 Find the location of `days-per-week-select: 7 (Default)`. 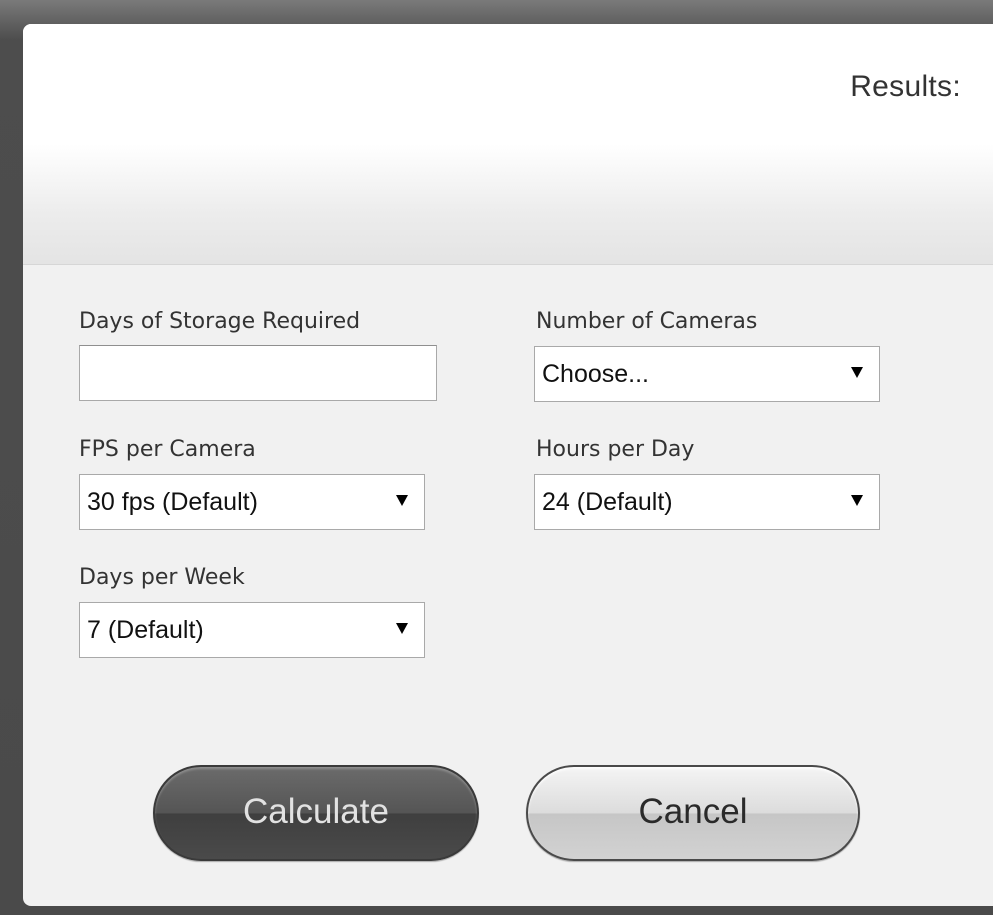

days-per-week-select: 7 (Default) is located at coordinates (252, 630).